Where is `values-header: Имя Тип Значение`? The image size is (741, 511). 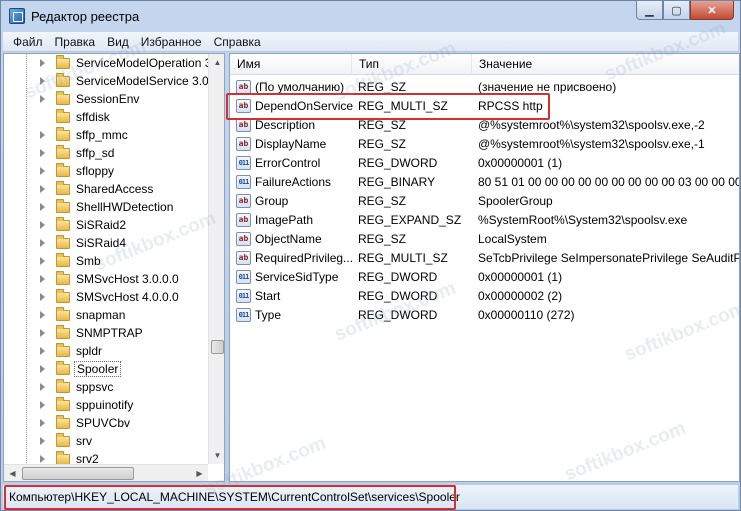 values-header: Имя Тип Значение is located at coordinates (484, 64).